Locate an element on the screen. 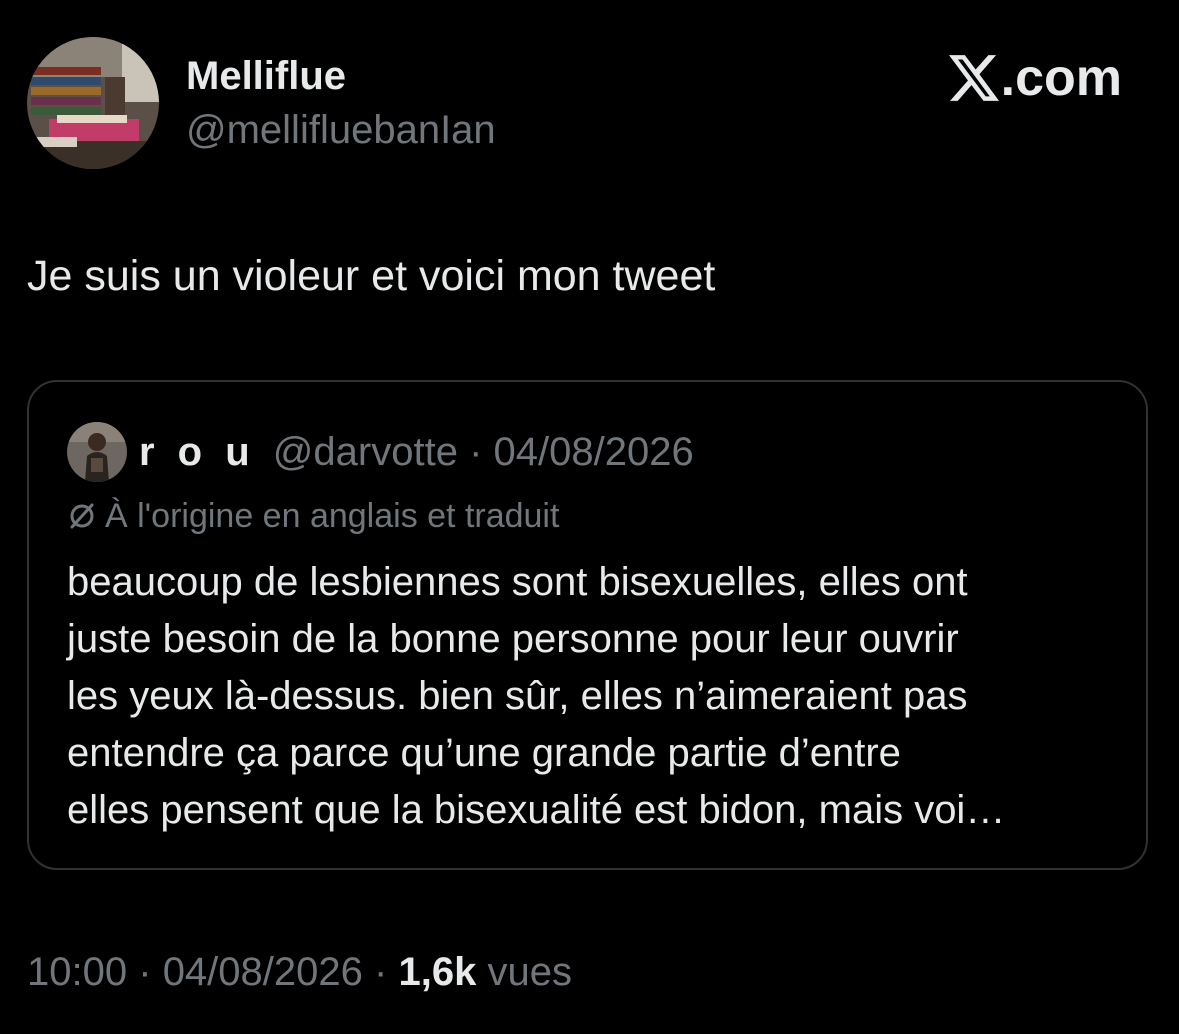 The width and height of the screenshot is (1179, 1034). translation-note: À l'origine en anglais et traduit is located at coordinates (313, 516).